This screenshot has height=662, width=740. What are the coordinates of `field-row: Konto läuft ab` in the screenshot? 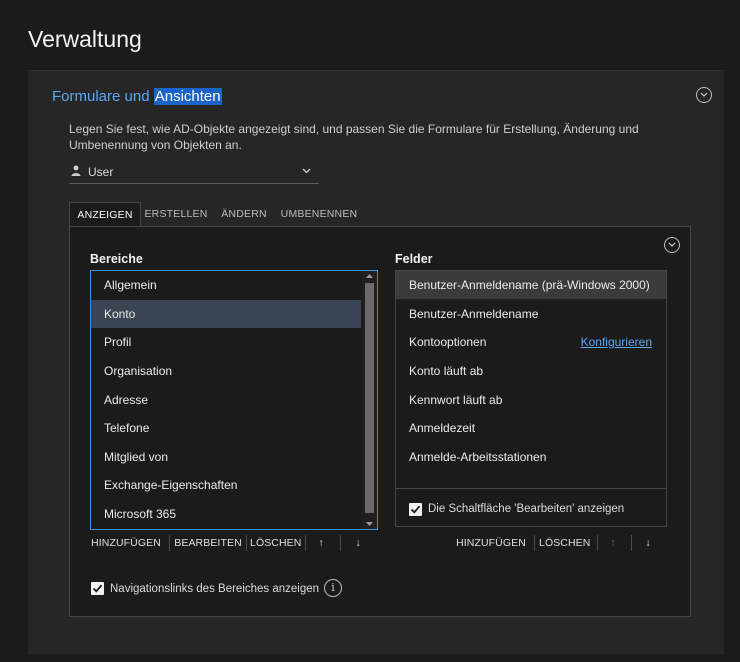 It's located at (531, 371).